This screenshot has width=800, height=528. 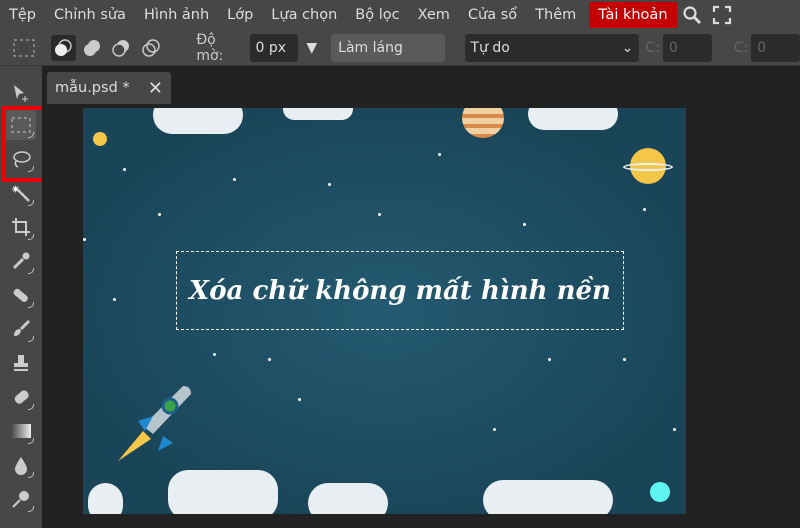 I want to click on selection-marquee: Xóa chữ không mất hình nền, so click(x=400, y=290).